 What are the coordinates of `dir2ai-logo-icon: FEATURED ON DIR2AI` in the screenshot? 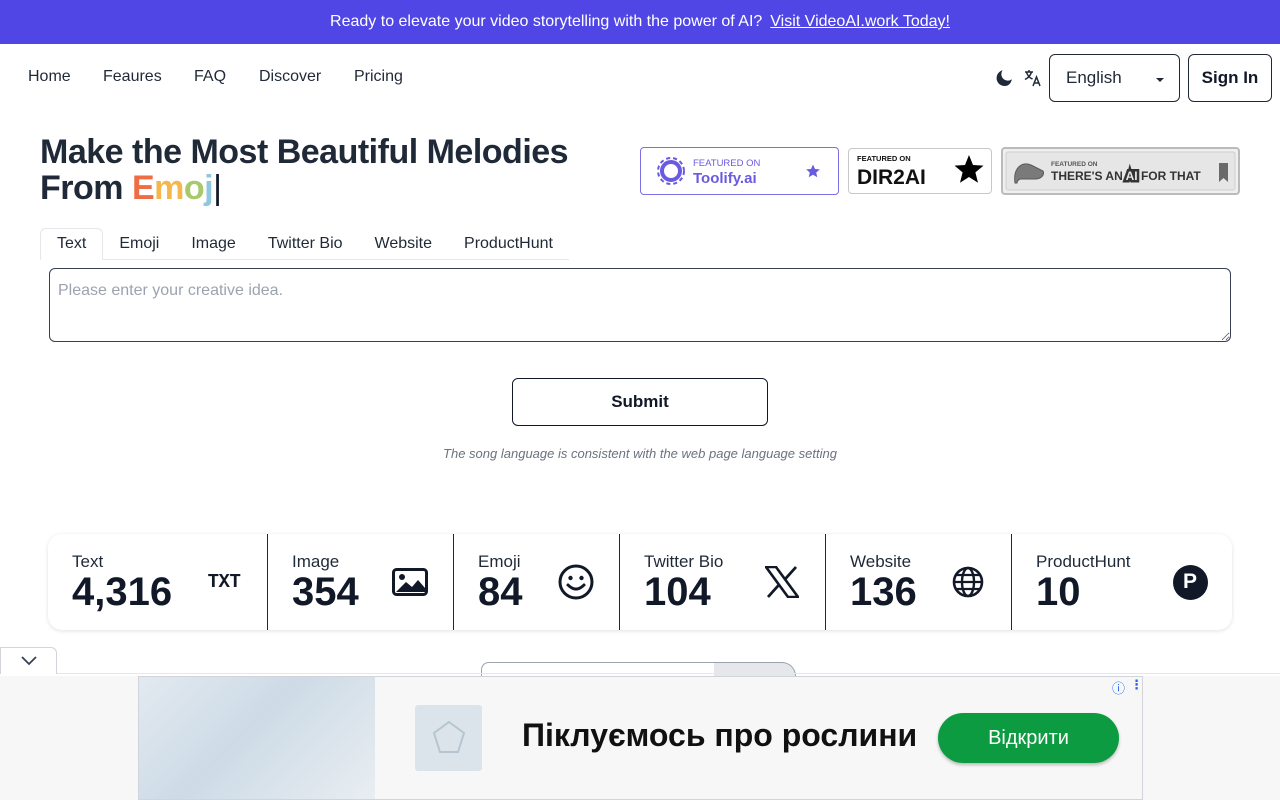 It's located at (920, 171).